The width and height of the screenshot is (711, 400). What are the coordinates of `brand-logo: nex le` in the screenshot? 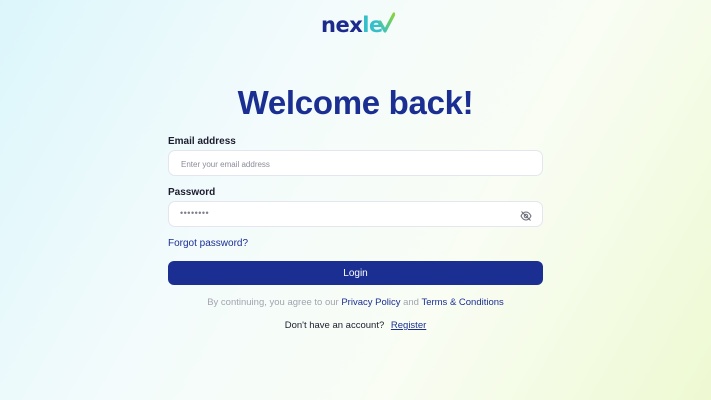 It's located at (358, 24).